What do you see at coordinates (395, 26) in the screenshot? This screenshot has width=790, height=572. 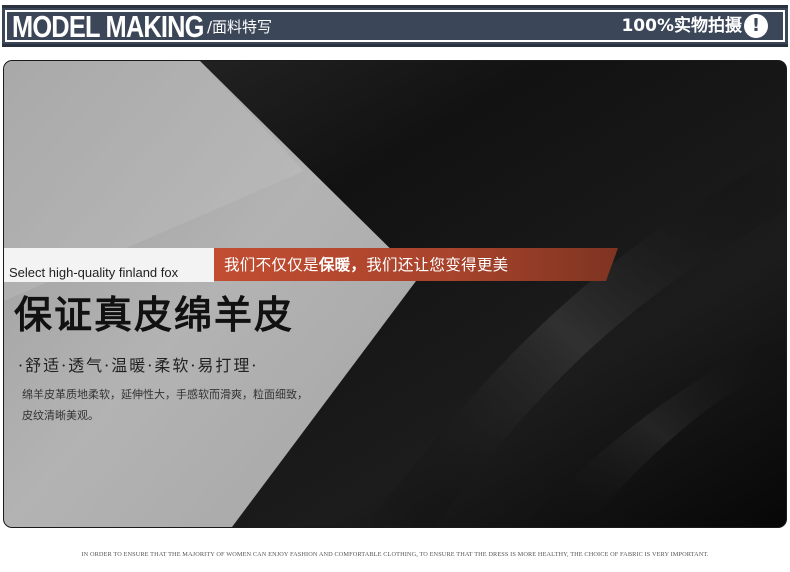 I see `header-bar: MODEL MAKING /面料特写 100%实物拍摄 !` at bounding box center [395, 26].